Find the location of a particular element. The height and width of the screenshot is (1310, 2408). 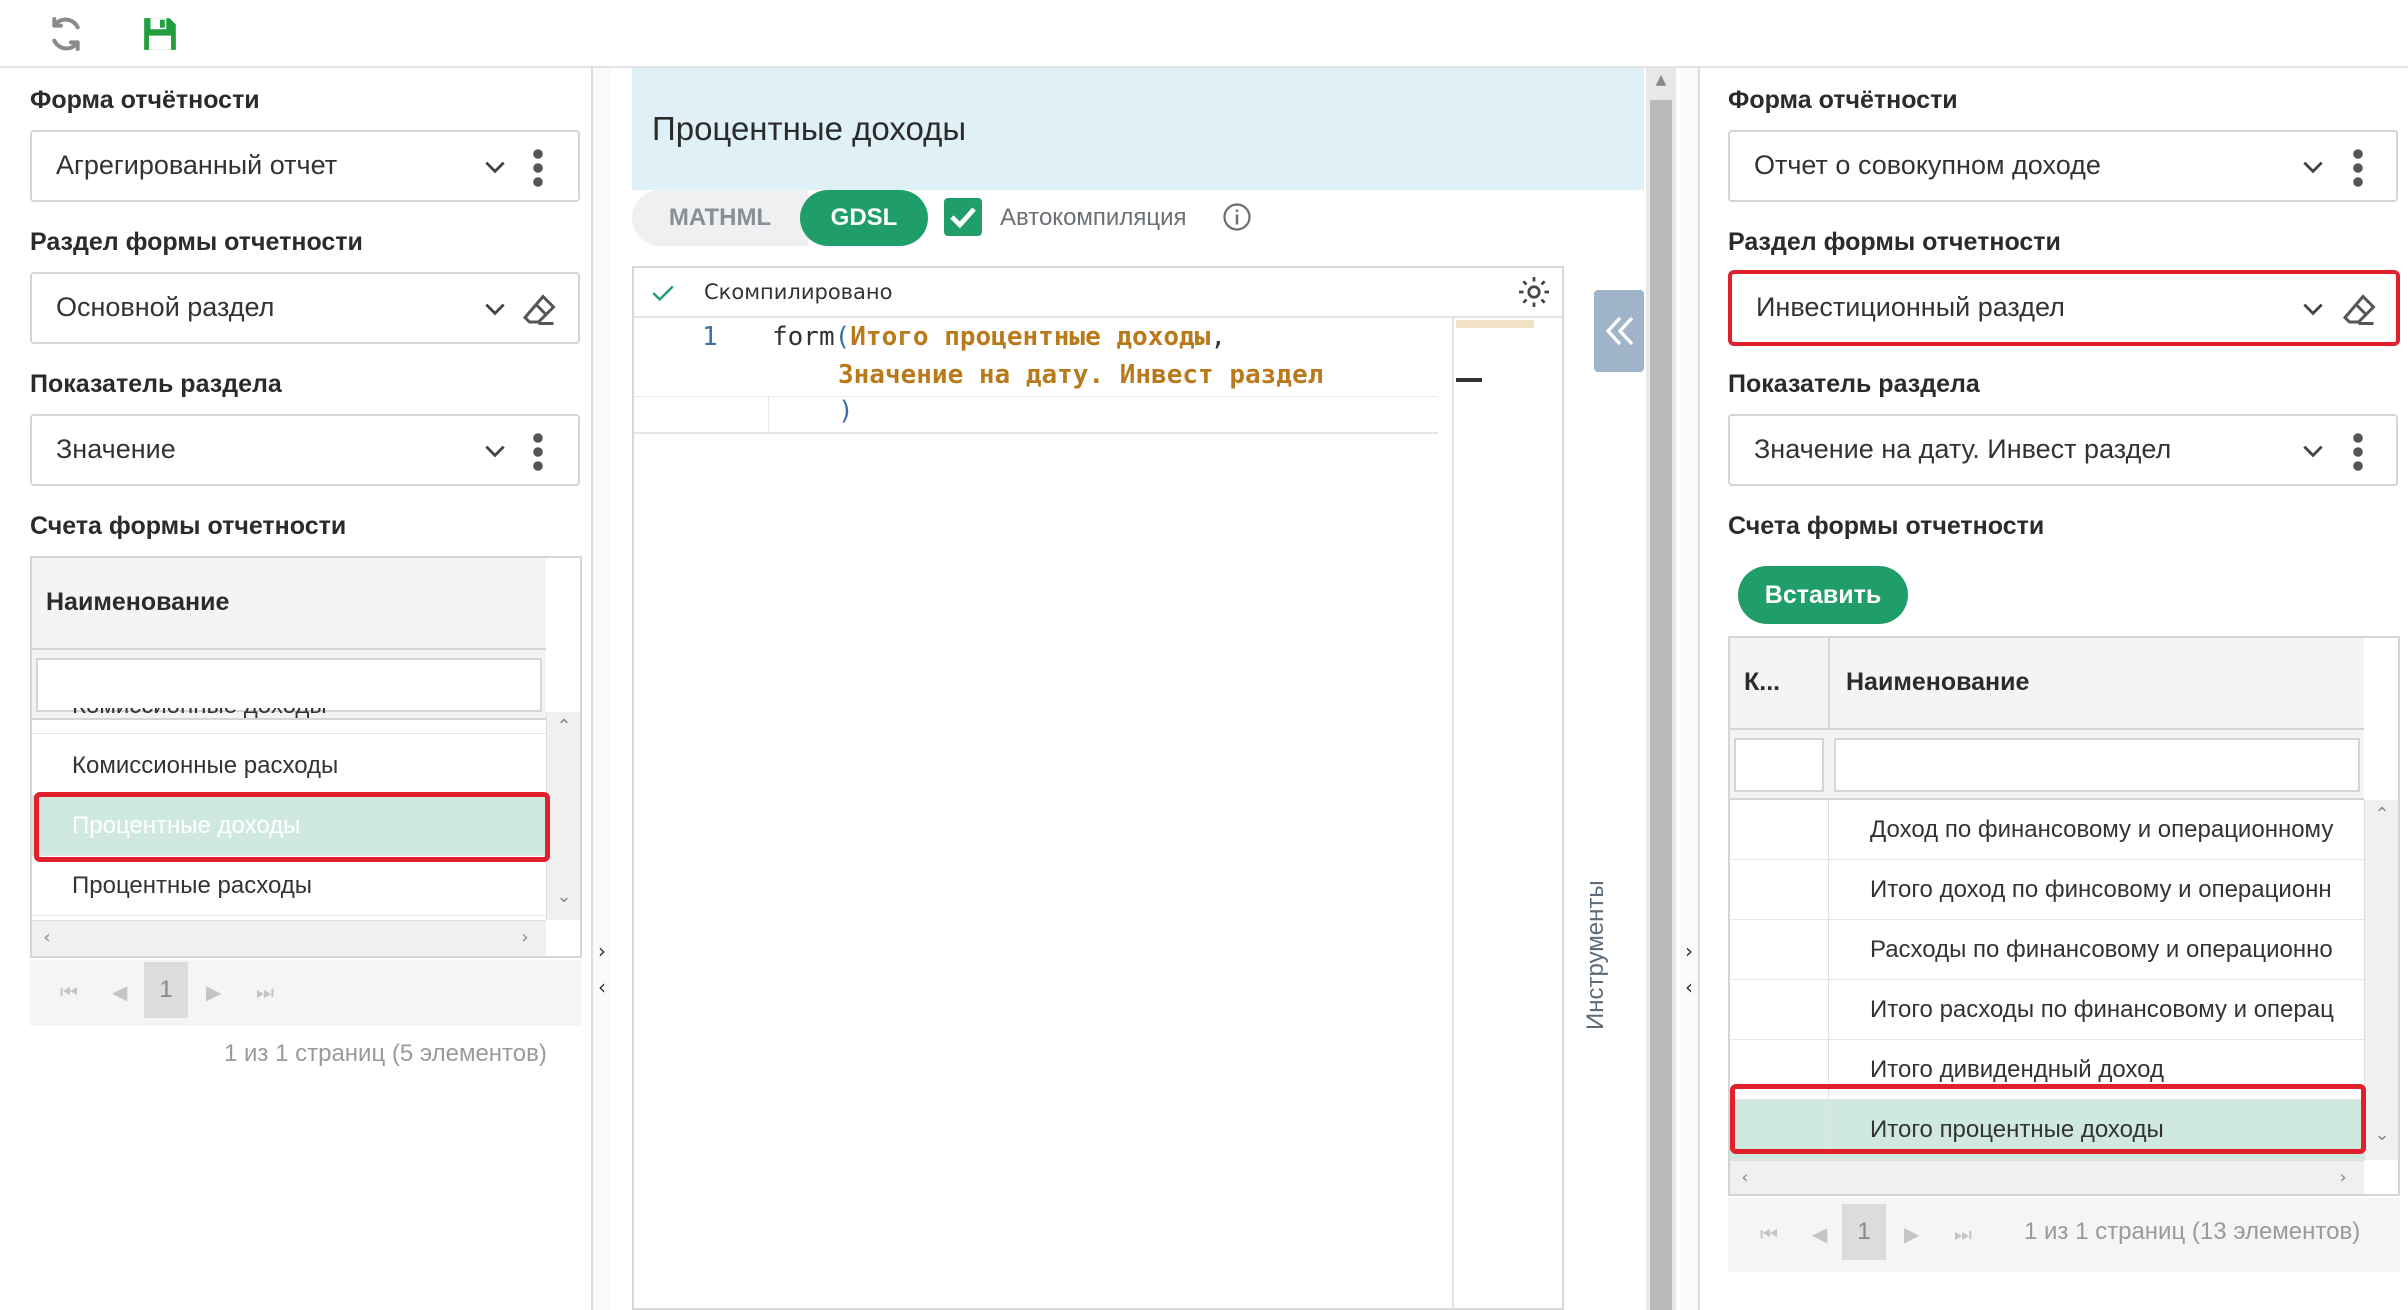

right-form-value: Отчет о совокупном доходе is located at coordinates (1927, 165).